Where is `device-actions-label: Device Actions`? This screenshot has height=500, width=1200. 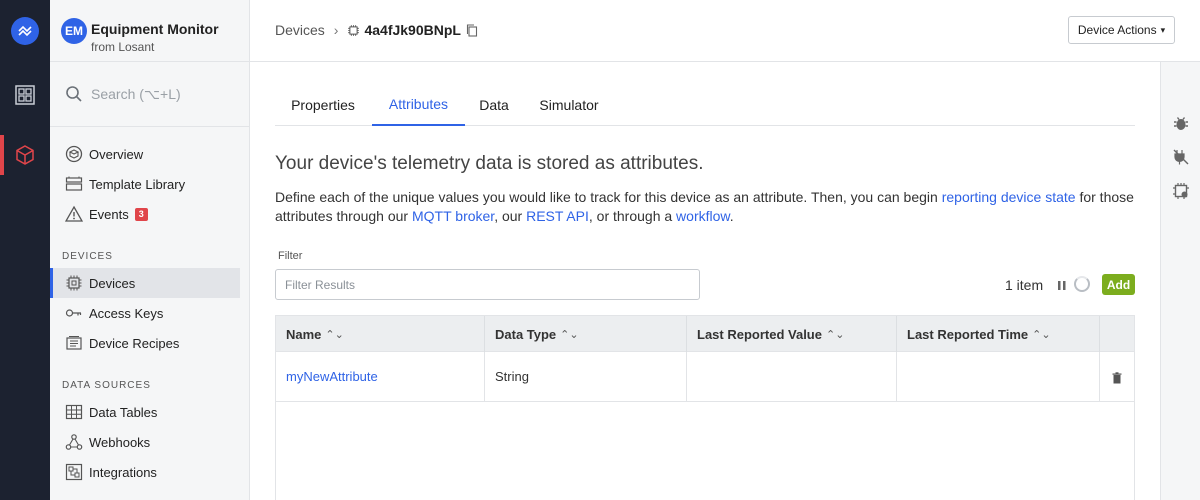 device-actions-label: Device Actions is located at coordinates (1117, 30).